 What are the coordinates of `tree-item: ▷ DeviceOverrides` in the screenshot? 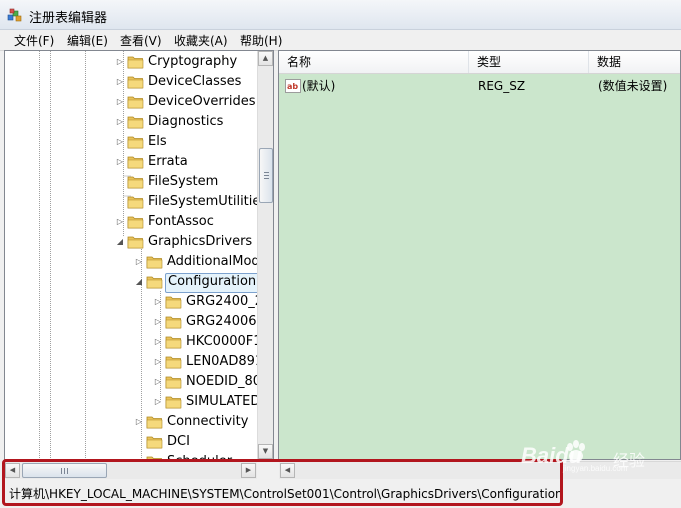 It's located at (131, 102).